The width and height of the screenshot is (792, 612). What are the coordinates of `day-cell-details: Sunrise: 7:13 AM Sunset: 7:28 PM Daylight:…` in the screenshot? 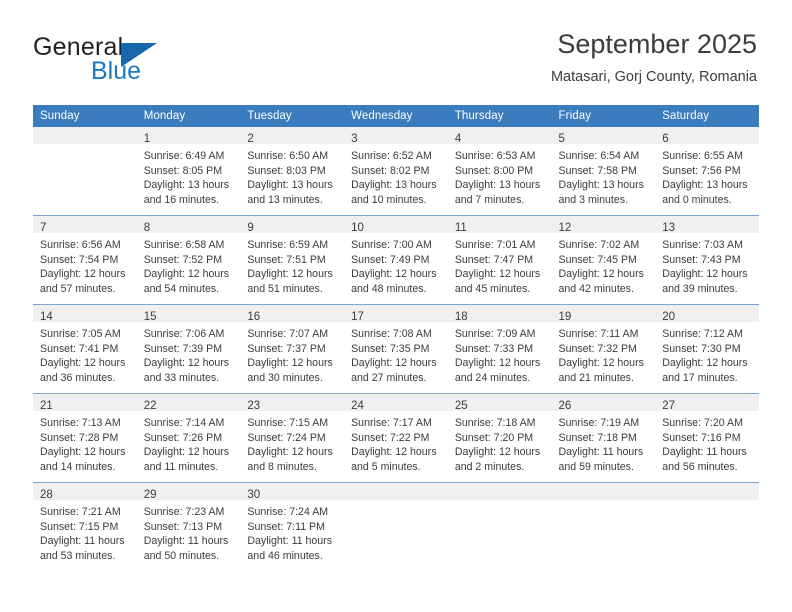 It's located at (85, 442).